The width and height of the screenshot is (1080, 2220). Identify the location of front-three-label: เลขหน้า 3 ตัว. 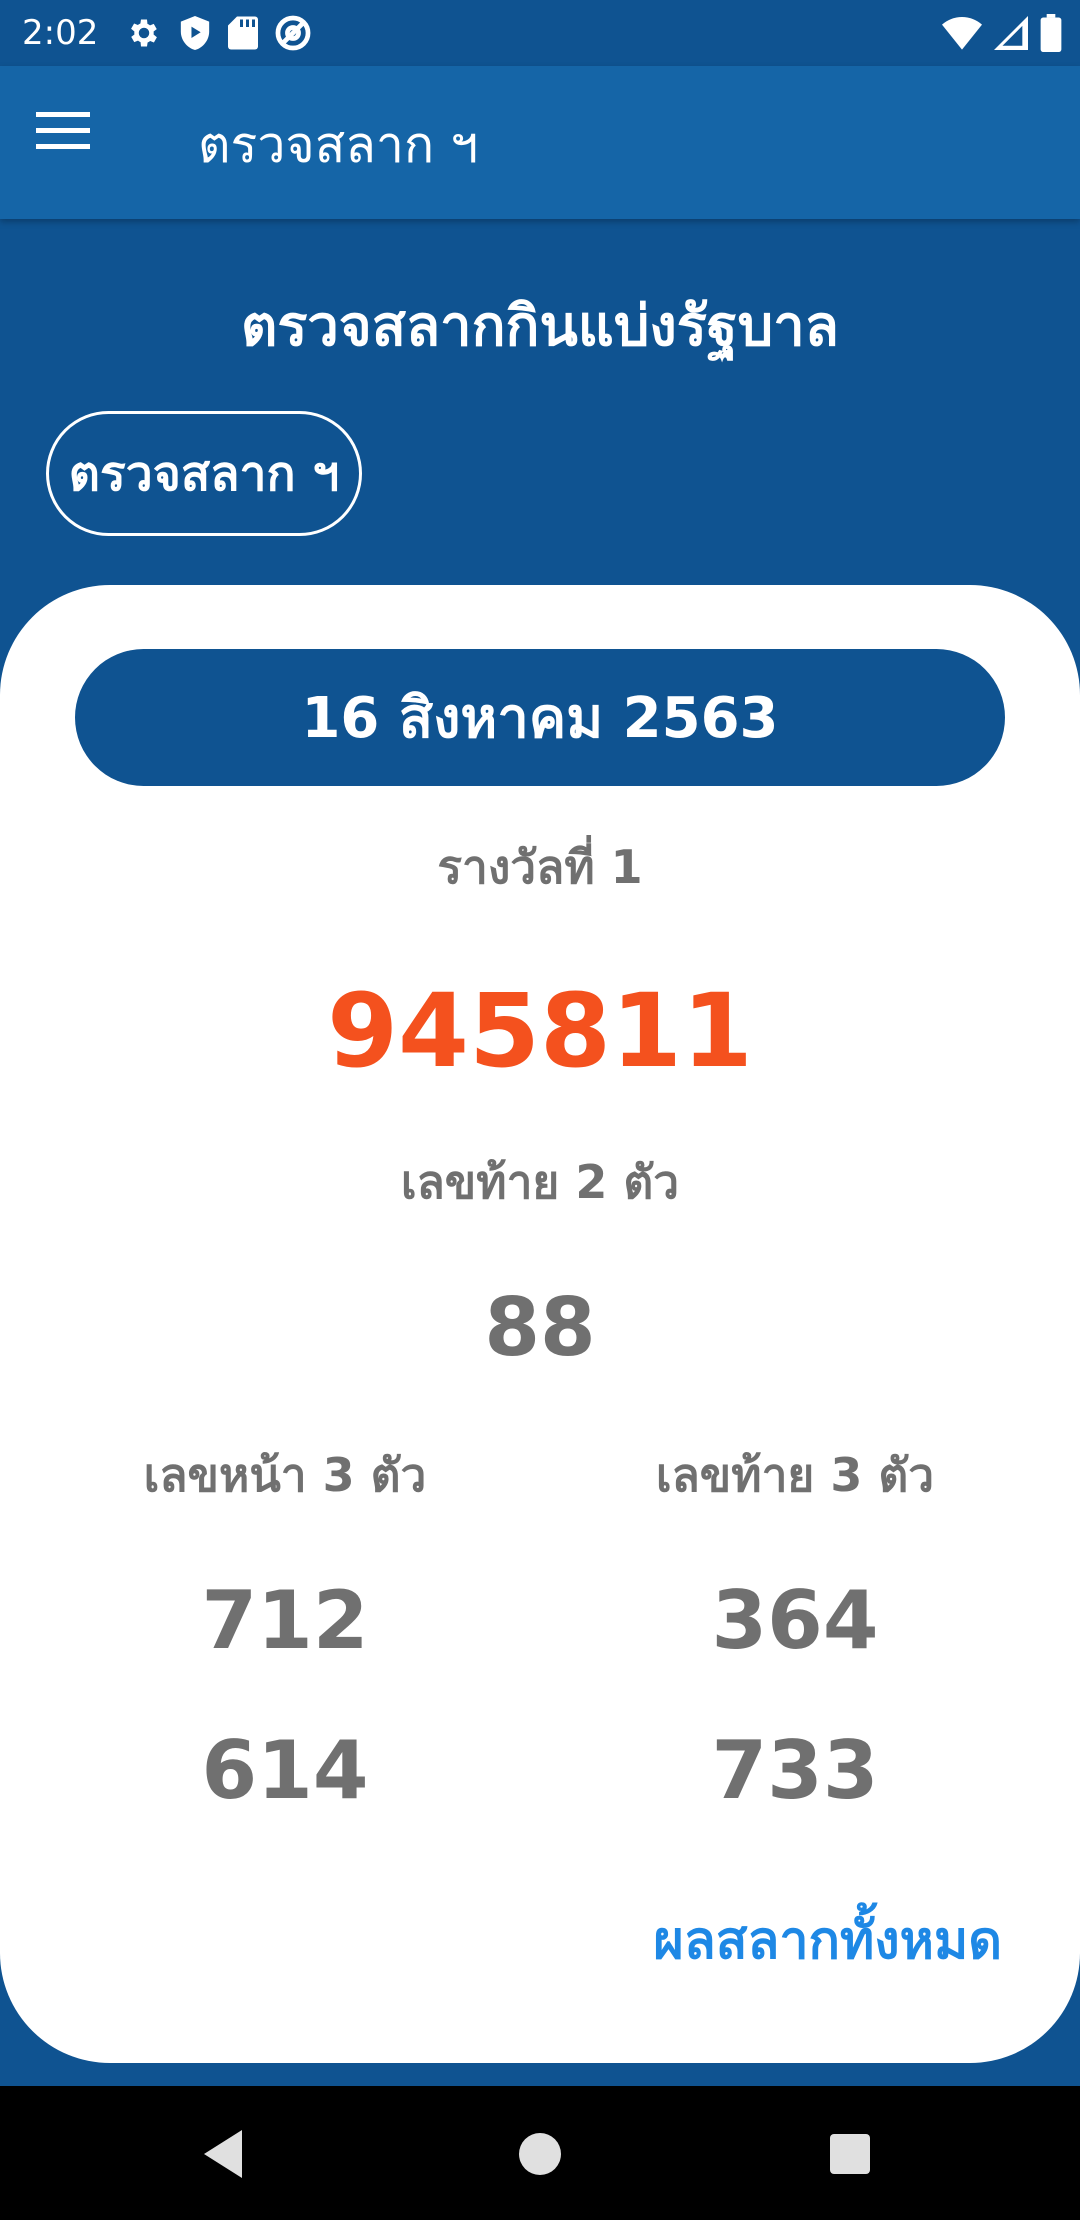
(285, 1475).